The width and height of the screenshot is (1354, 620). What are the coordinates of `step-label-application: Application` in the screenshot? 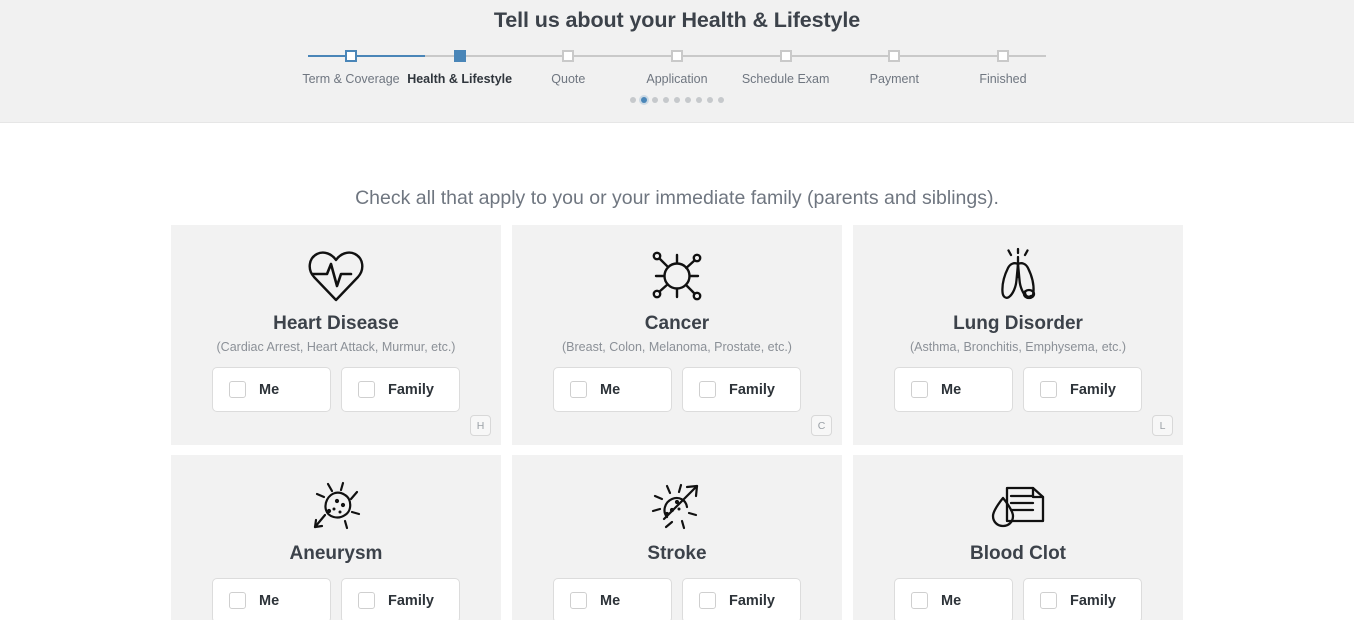 It's located at (677, 79).